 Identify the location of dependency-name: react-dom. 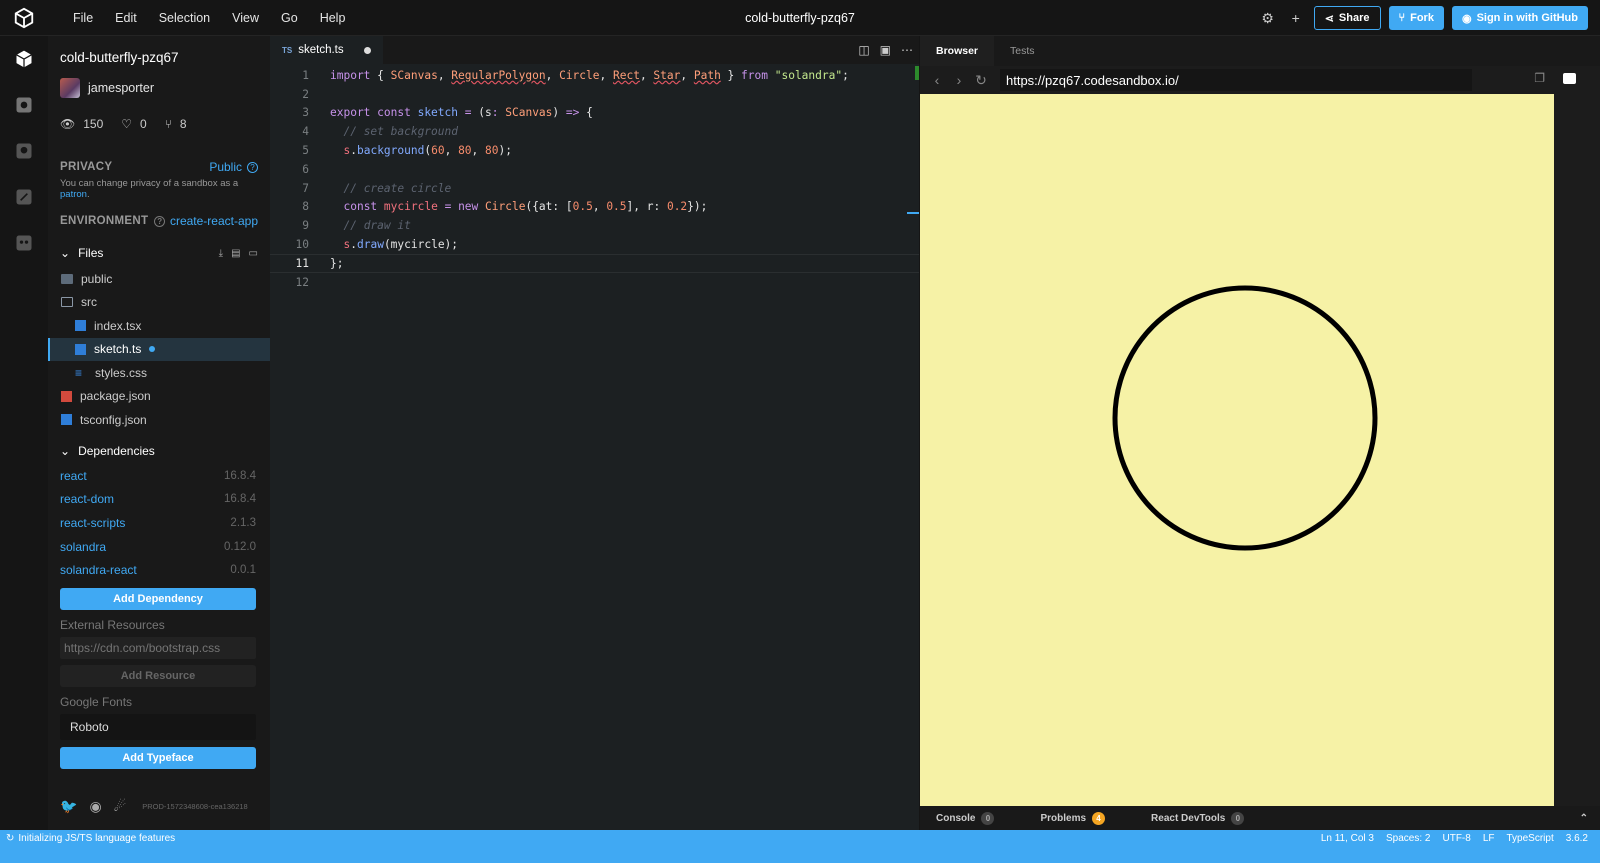
(87, 499).